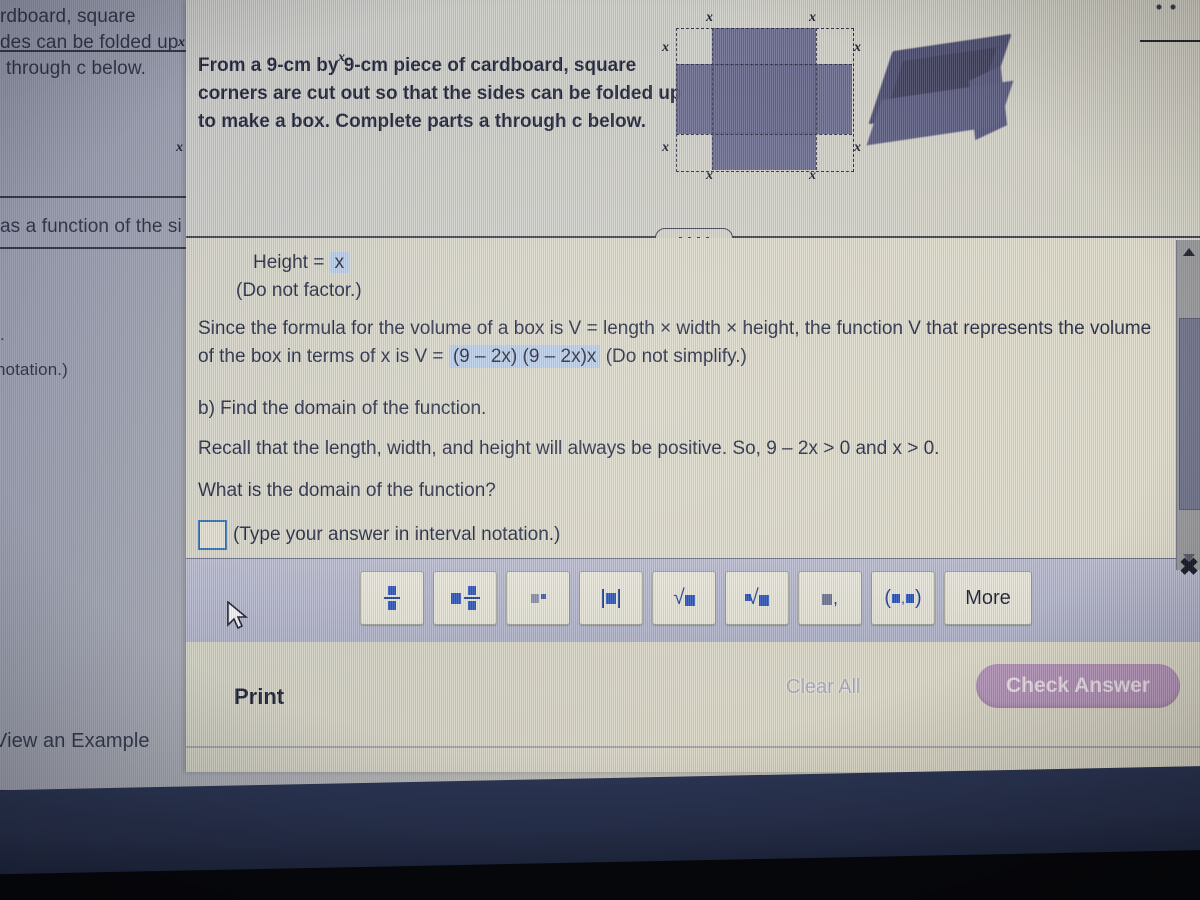 The height and width of the screenshot is (900, 1200). Describe the element at coordinates (237, 615) in the screenshot. I see `mouse-cursor-icon` at that location.